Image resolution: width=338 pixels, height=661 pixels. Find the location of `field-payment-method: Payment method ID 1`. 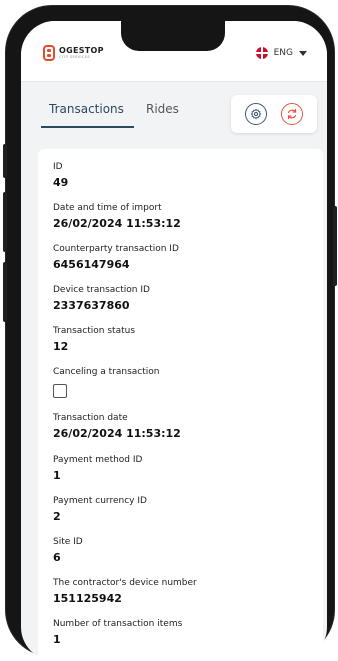

field-payment-method: Payment method ID 1 is located at coordinates (97, 468).